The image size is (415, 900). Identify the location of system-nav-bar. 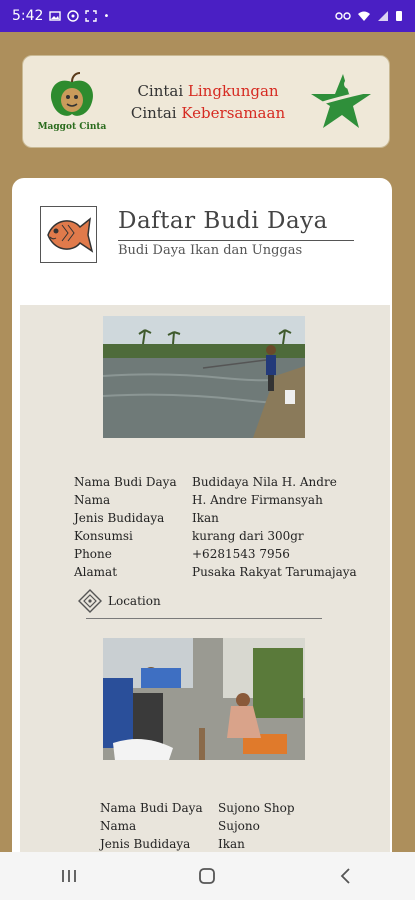
(207, 876).